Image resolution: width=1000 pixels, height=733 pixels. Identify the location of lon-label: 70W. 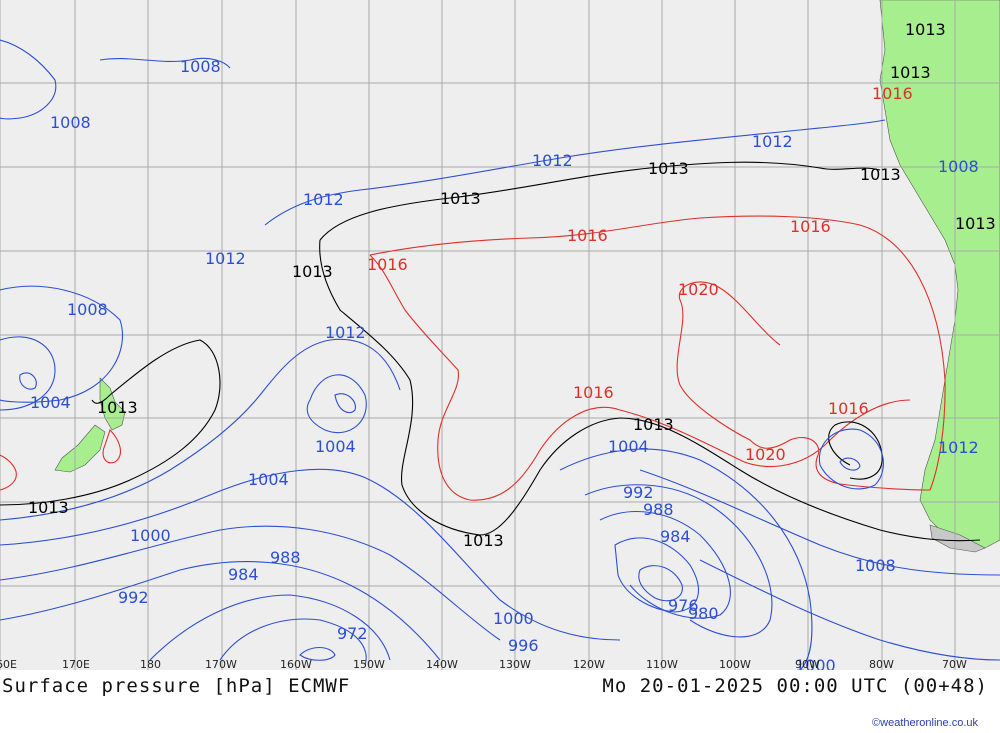
(954, 664).